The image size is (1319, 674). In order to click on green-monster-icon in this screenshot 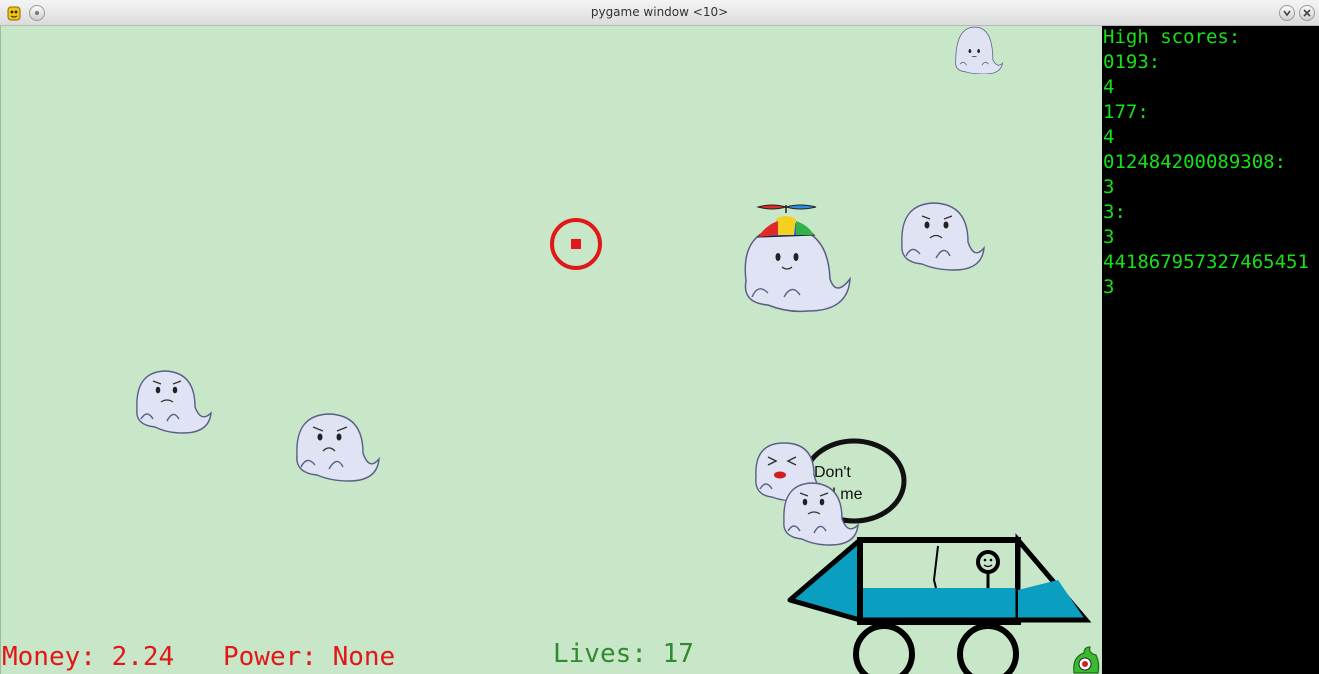, I will do `click(1086, 660)`.